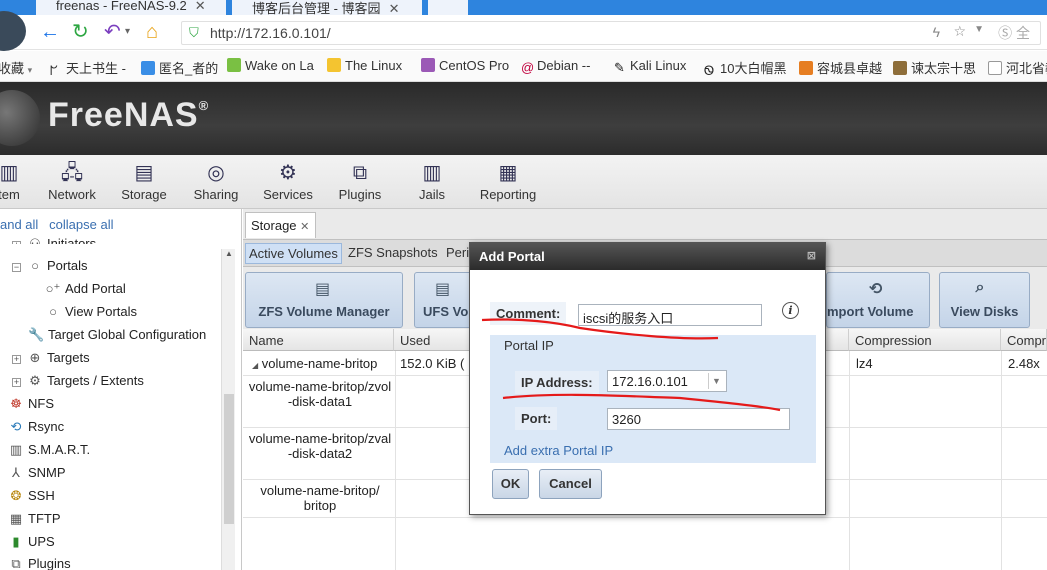  What do you see at coordinates (229, 459) in the screenshot?
I see `scrollbar-thumb` at bounding box center [229, 459].